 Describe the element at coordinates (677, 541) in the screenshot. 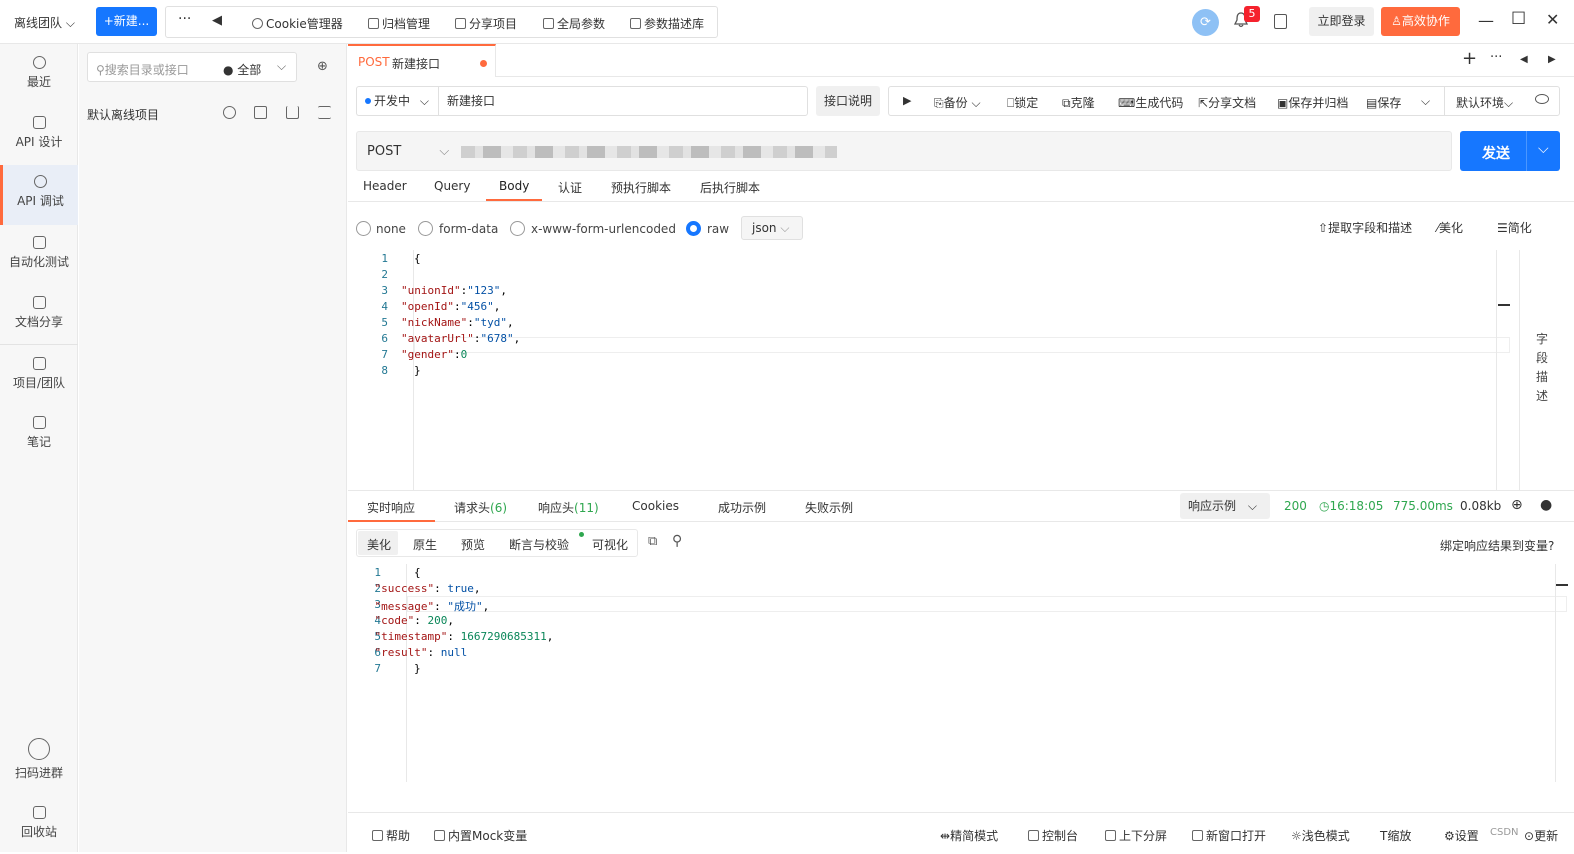

I see `search-icon: ⚲` at that location.